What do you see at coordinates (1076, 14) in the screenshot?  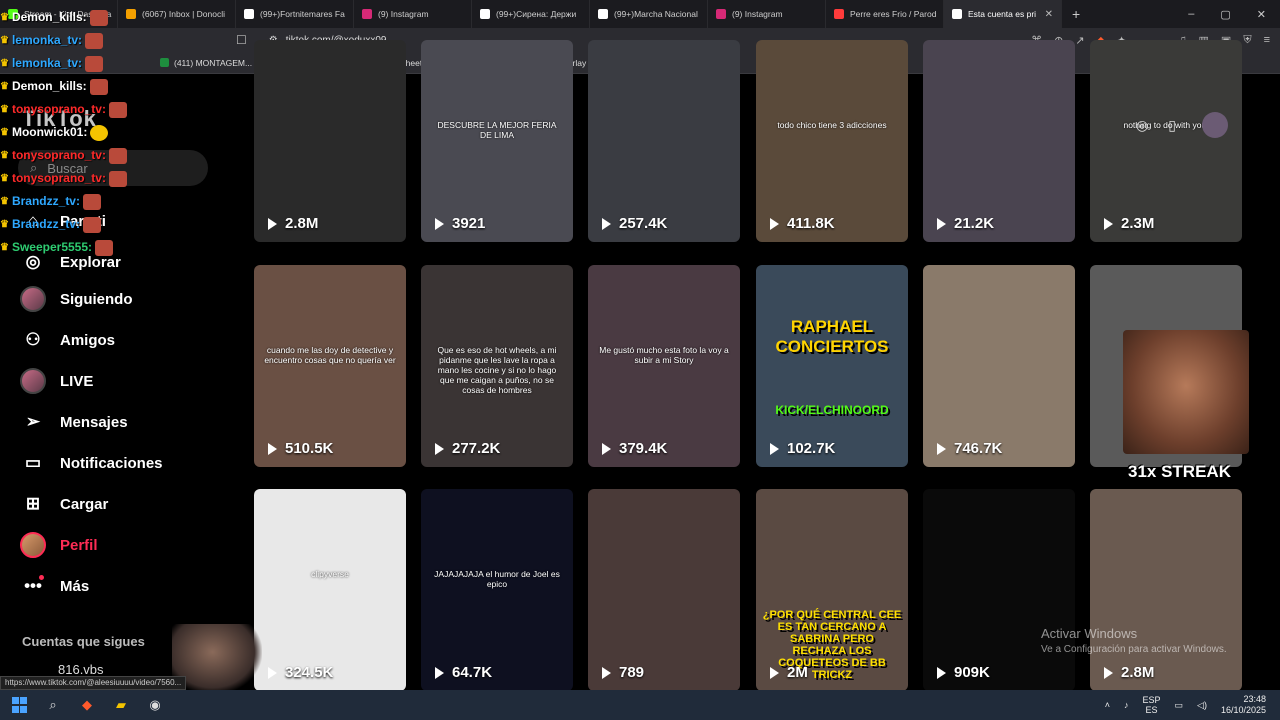 I see `new-tab-button: +` at bounding box center [1076, 14].